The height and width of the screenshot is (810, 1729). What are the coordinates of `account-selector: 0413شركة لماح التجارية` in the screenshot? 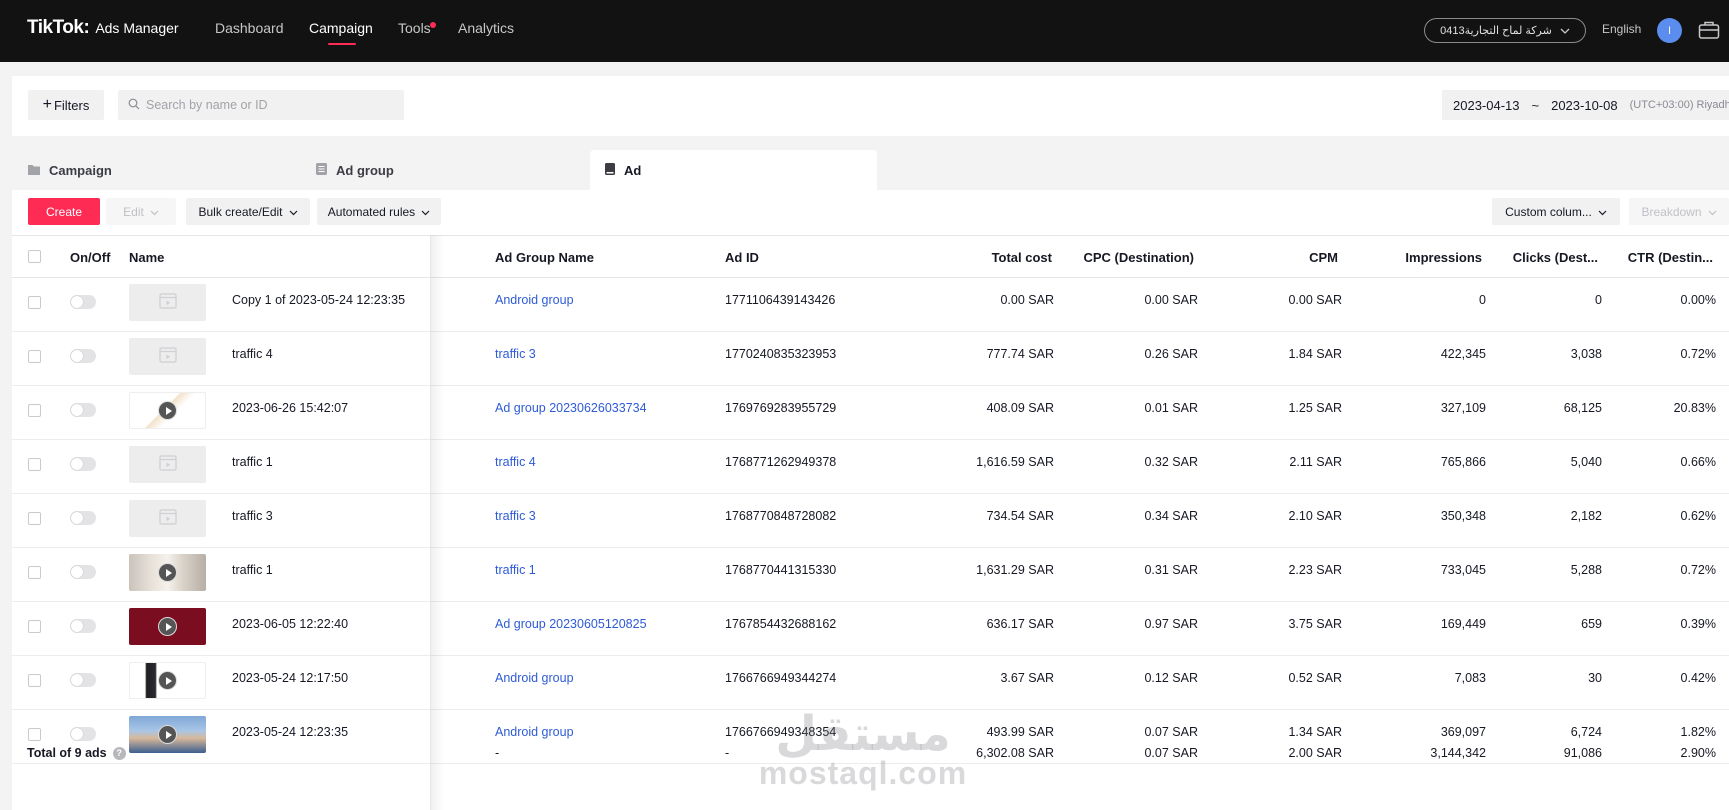 It's located at (1505, 30).